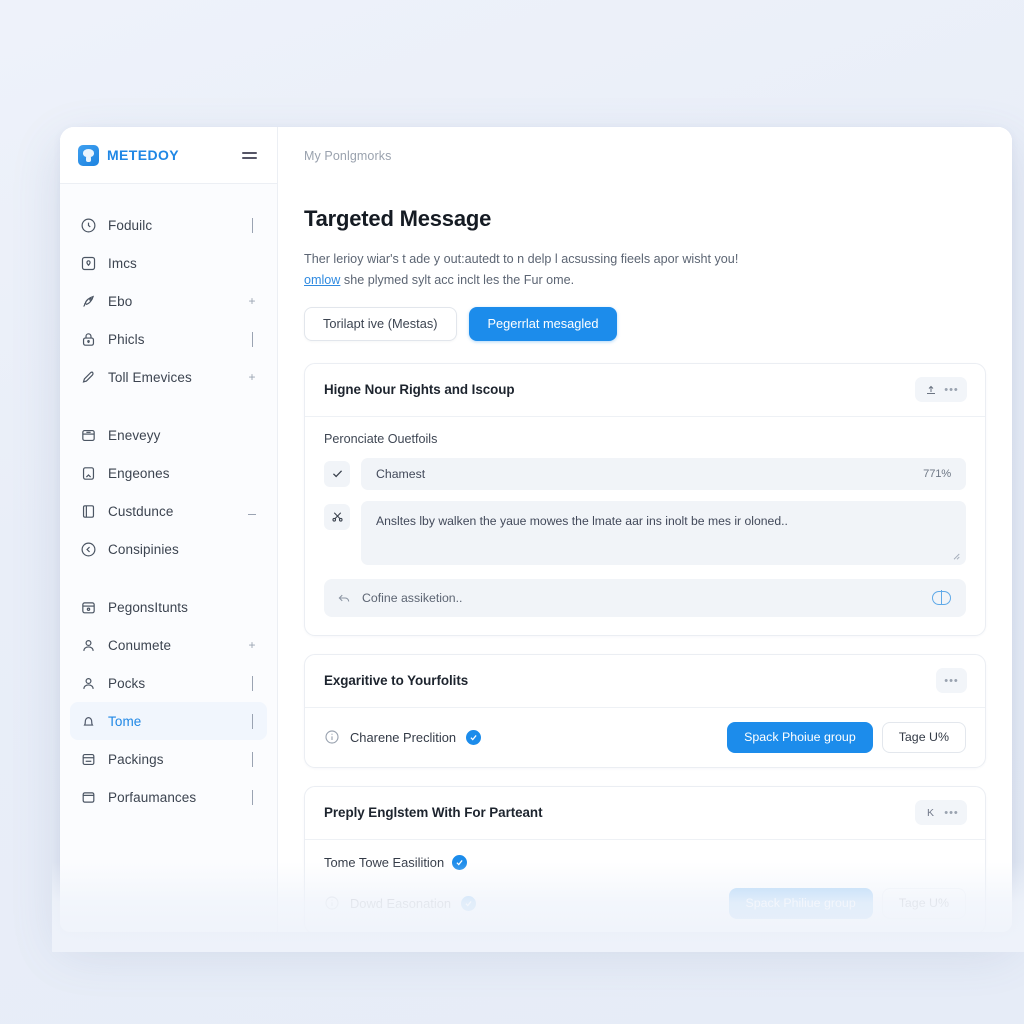  I want to click on speak-phone-group-button: Spack Phoiue group, so click(800, 737).